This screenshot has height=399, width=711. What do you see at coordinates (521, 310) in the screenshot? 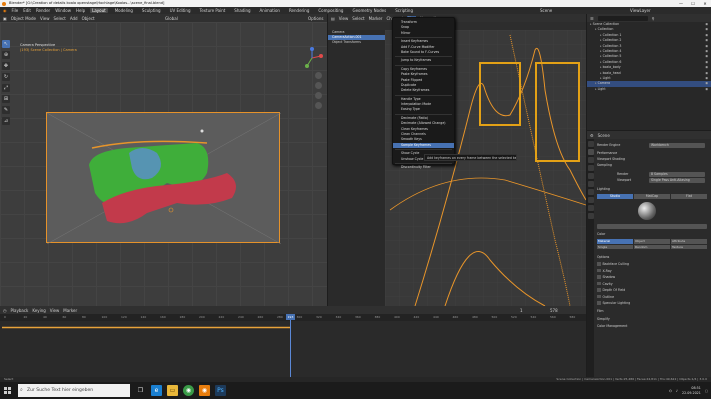
I see `start-frame-field: 1` at bounding box center [521, 310].